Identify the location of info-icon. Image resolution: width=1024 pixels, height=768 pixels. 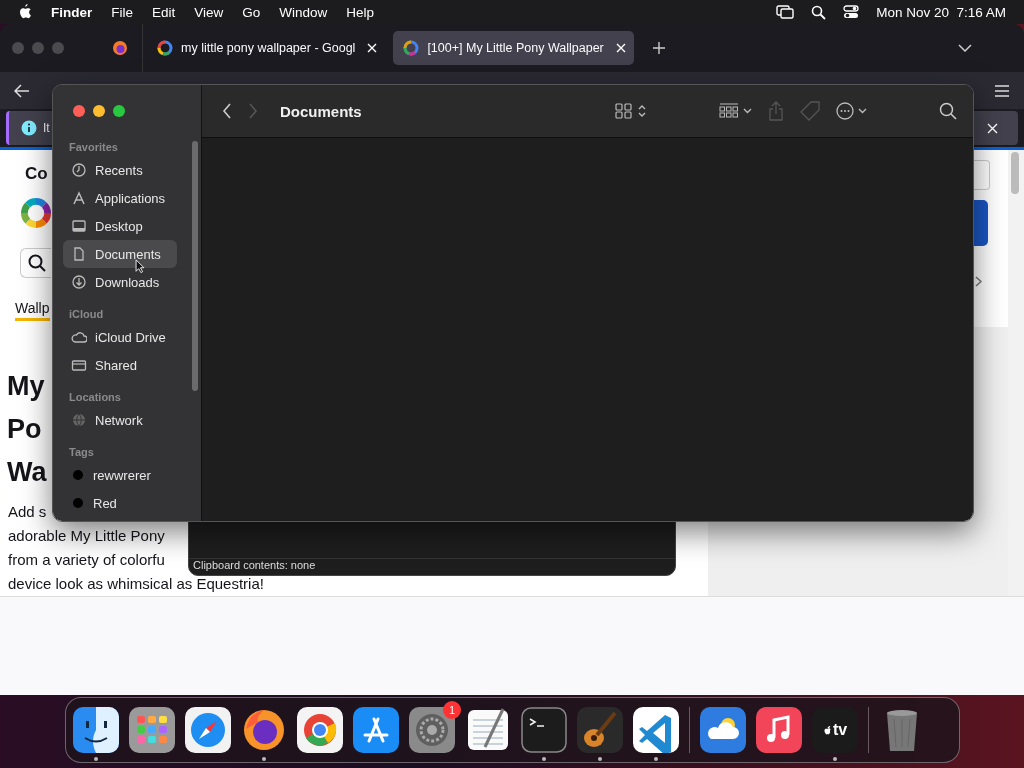
(29, 128).